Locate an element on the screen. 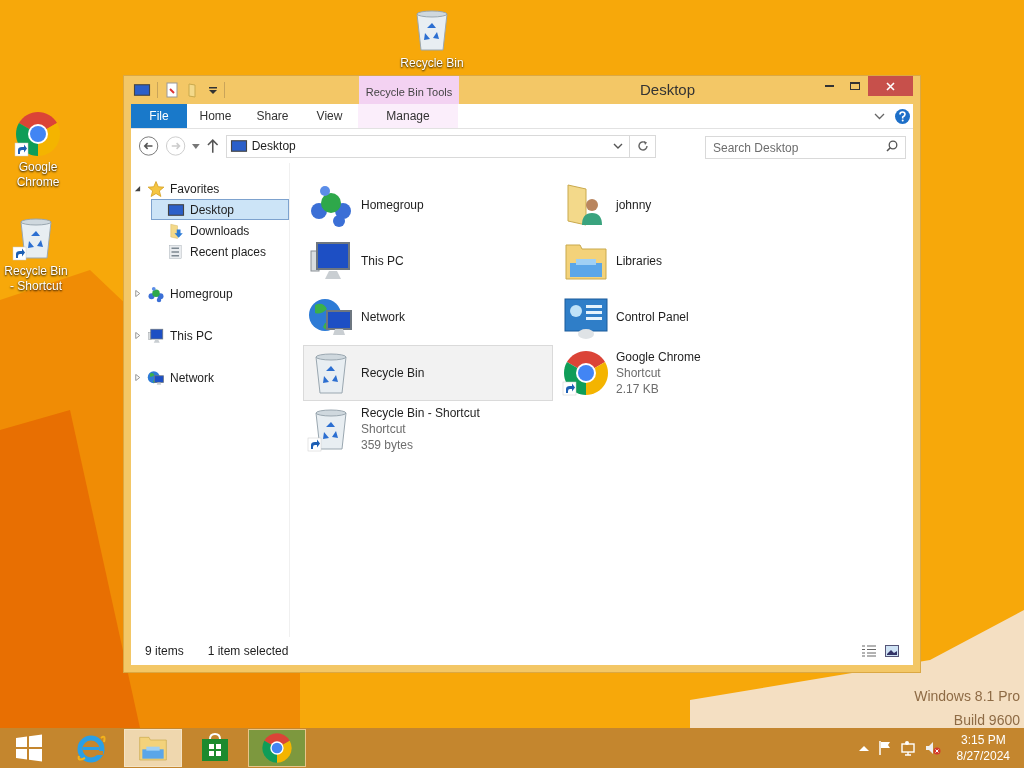  nav-item: Network is located at coordinates (210, 377).